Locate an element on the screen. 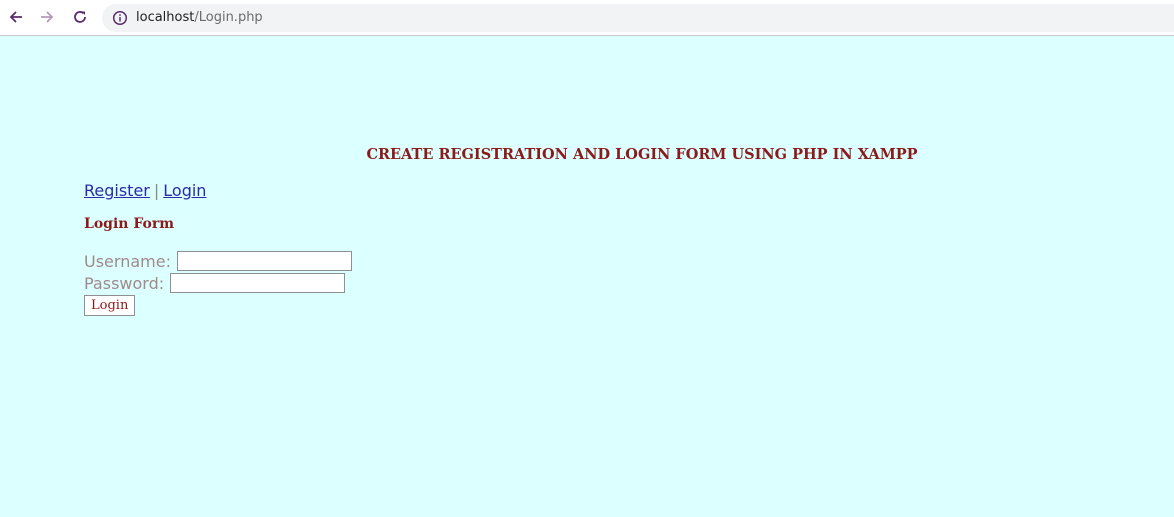 This screenshot has height=517, width=1174. password-label: Password: is located at coordinates (124, 283).